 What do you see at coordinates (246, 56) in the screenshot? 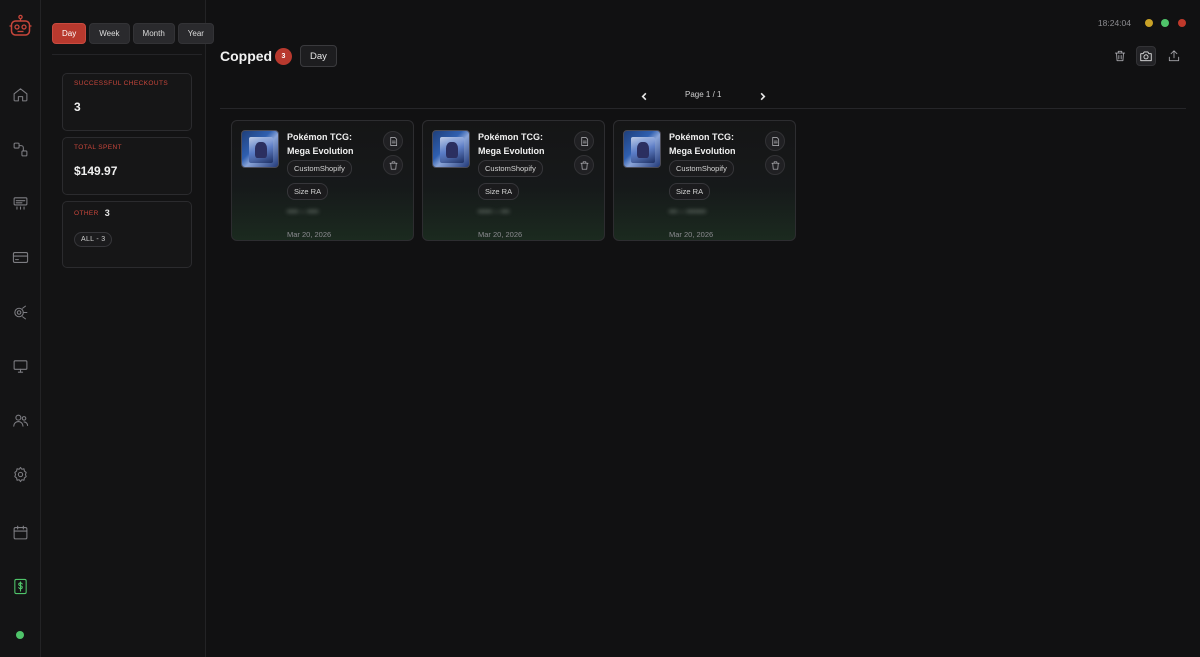
I see `page-title: Copped` at bounding box center [246, 56].